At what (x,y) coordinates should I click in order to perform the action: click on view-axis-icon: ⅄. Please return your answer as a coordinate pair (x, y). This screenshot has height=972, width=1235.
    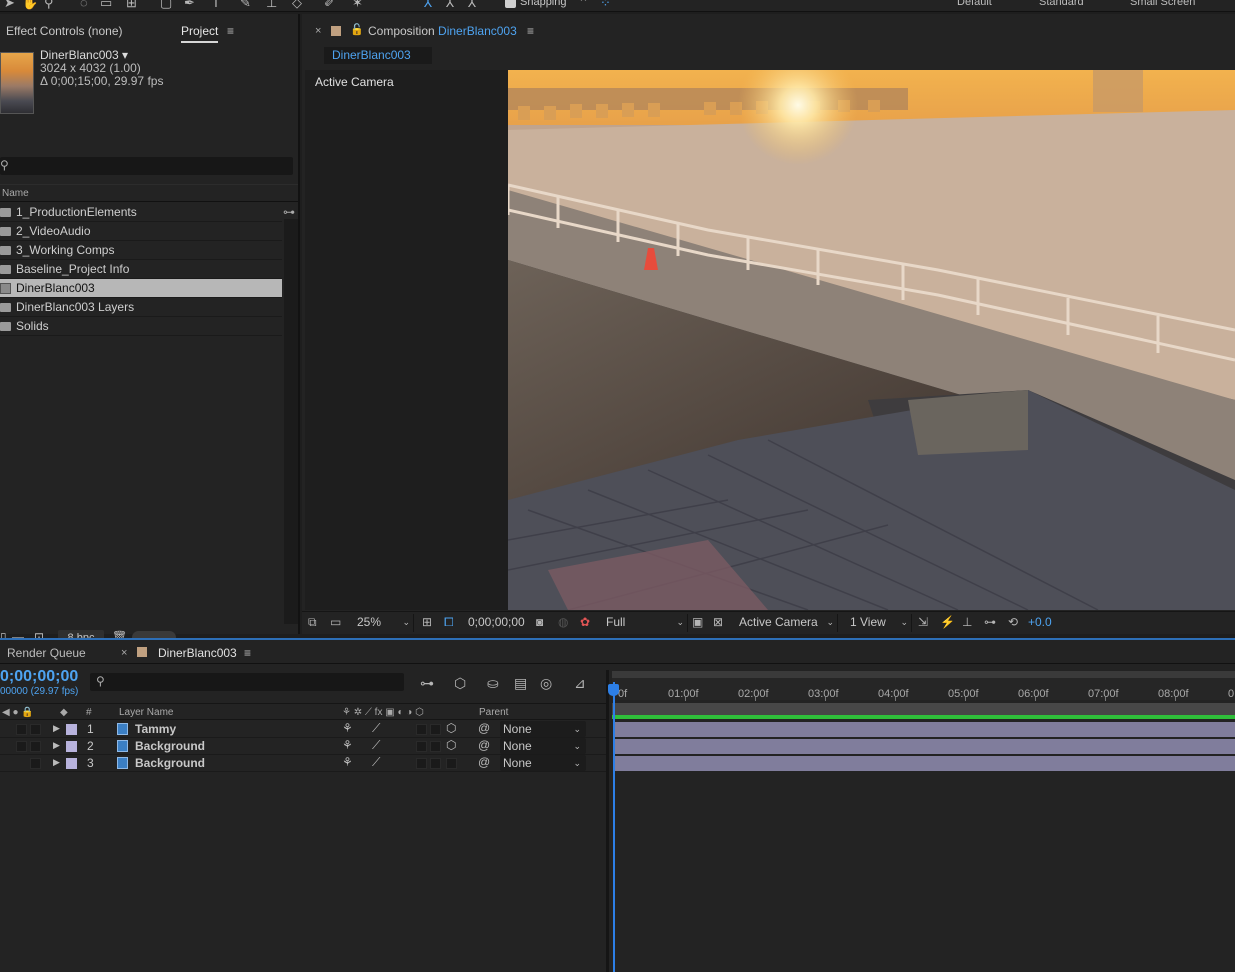
    Looking at the image, I should click on (472, 5).